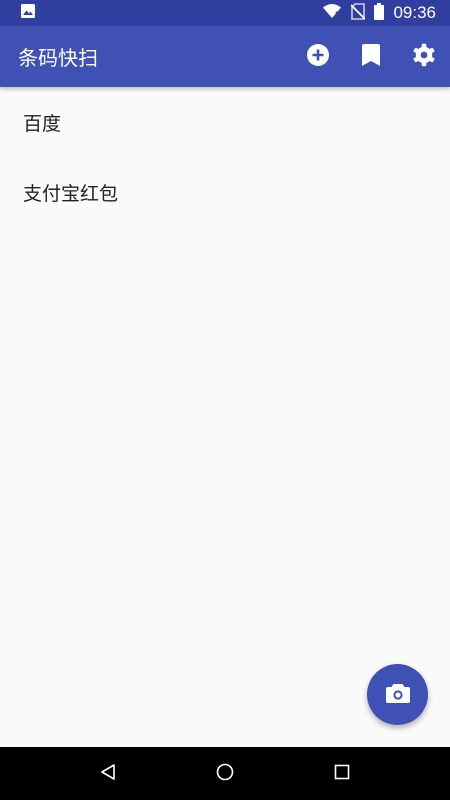  I want to click on recents-button, so click(342, 774).